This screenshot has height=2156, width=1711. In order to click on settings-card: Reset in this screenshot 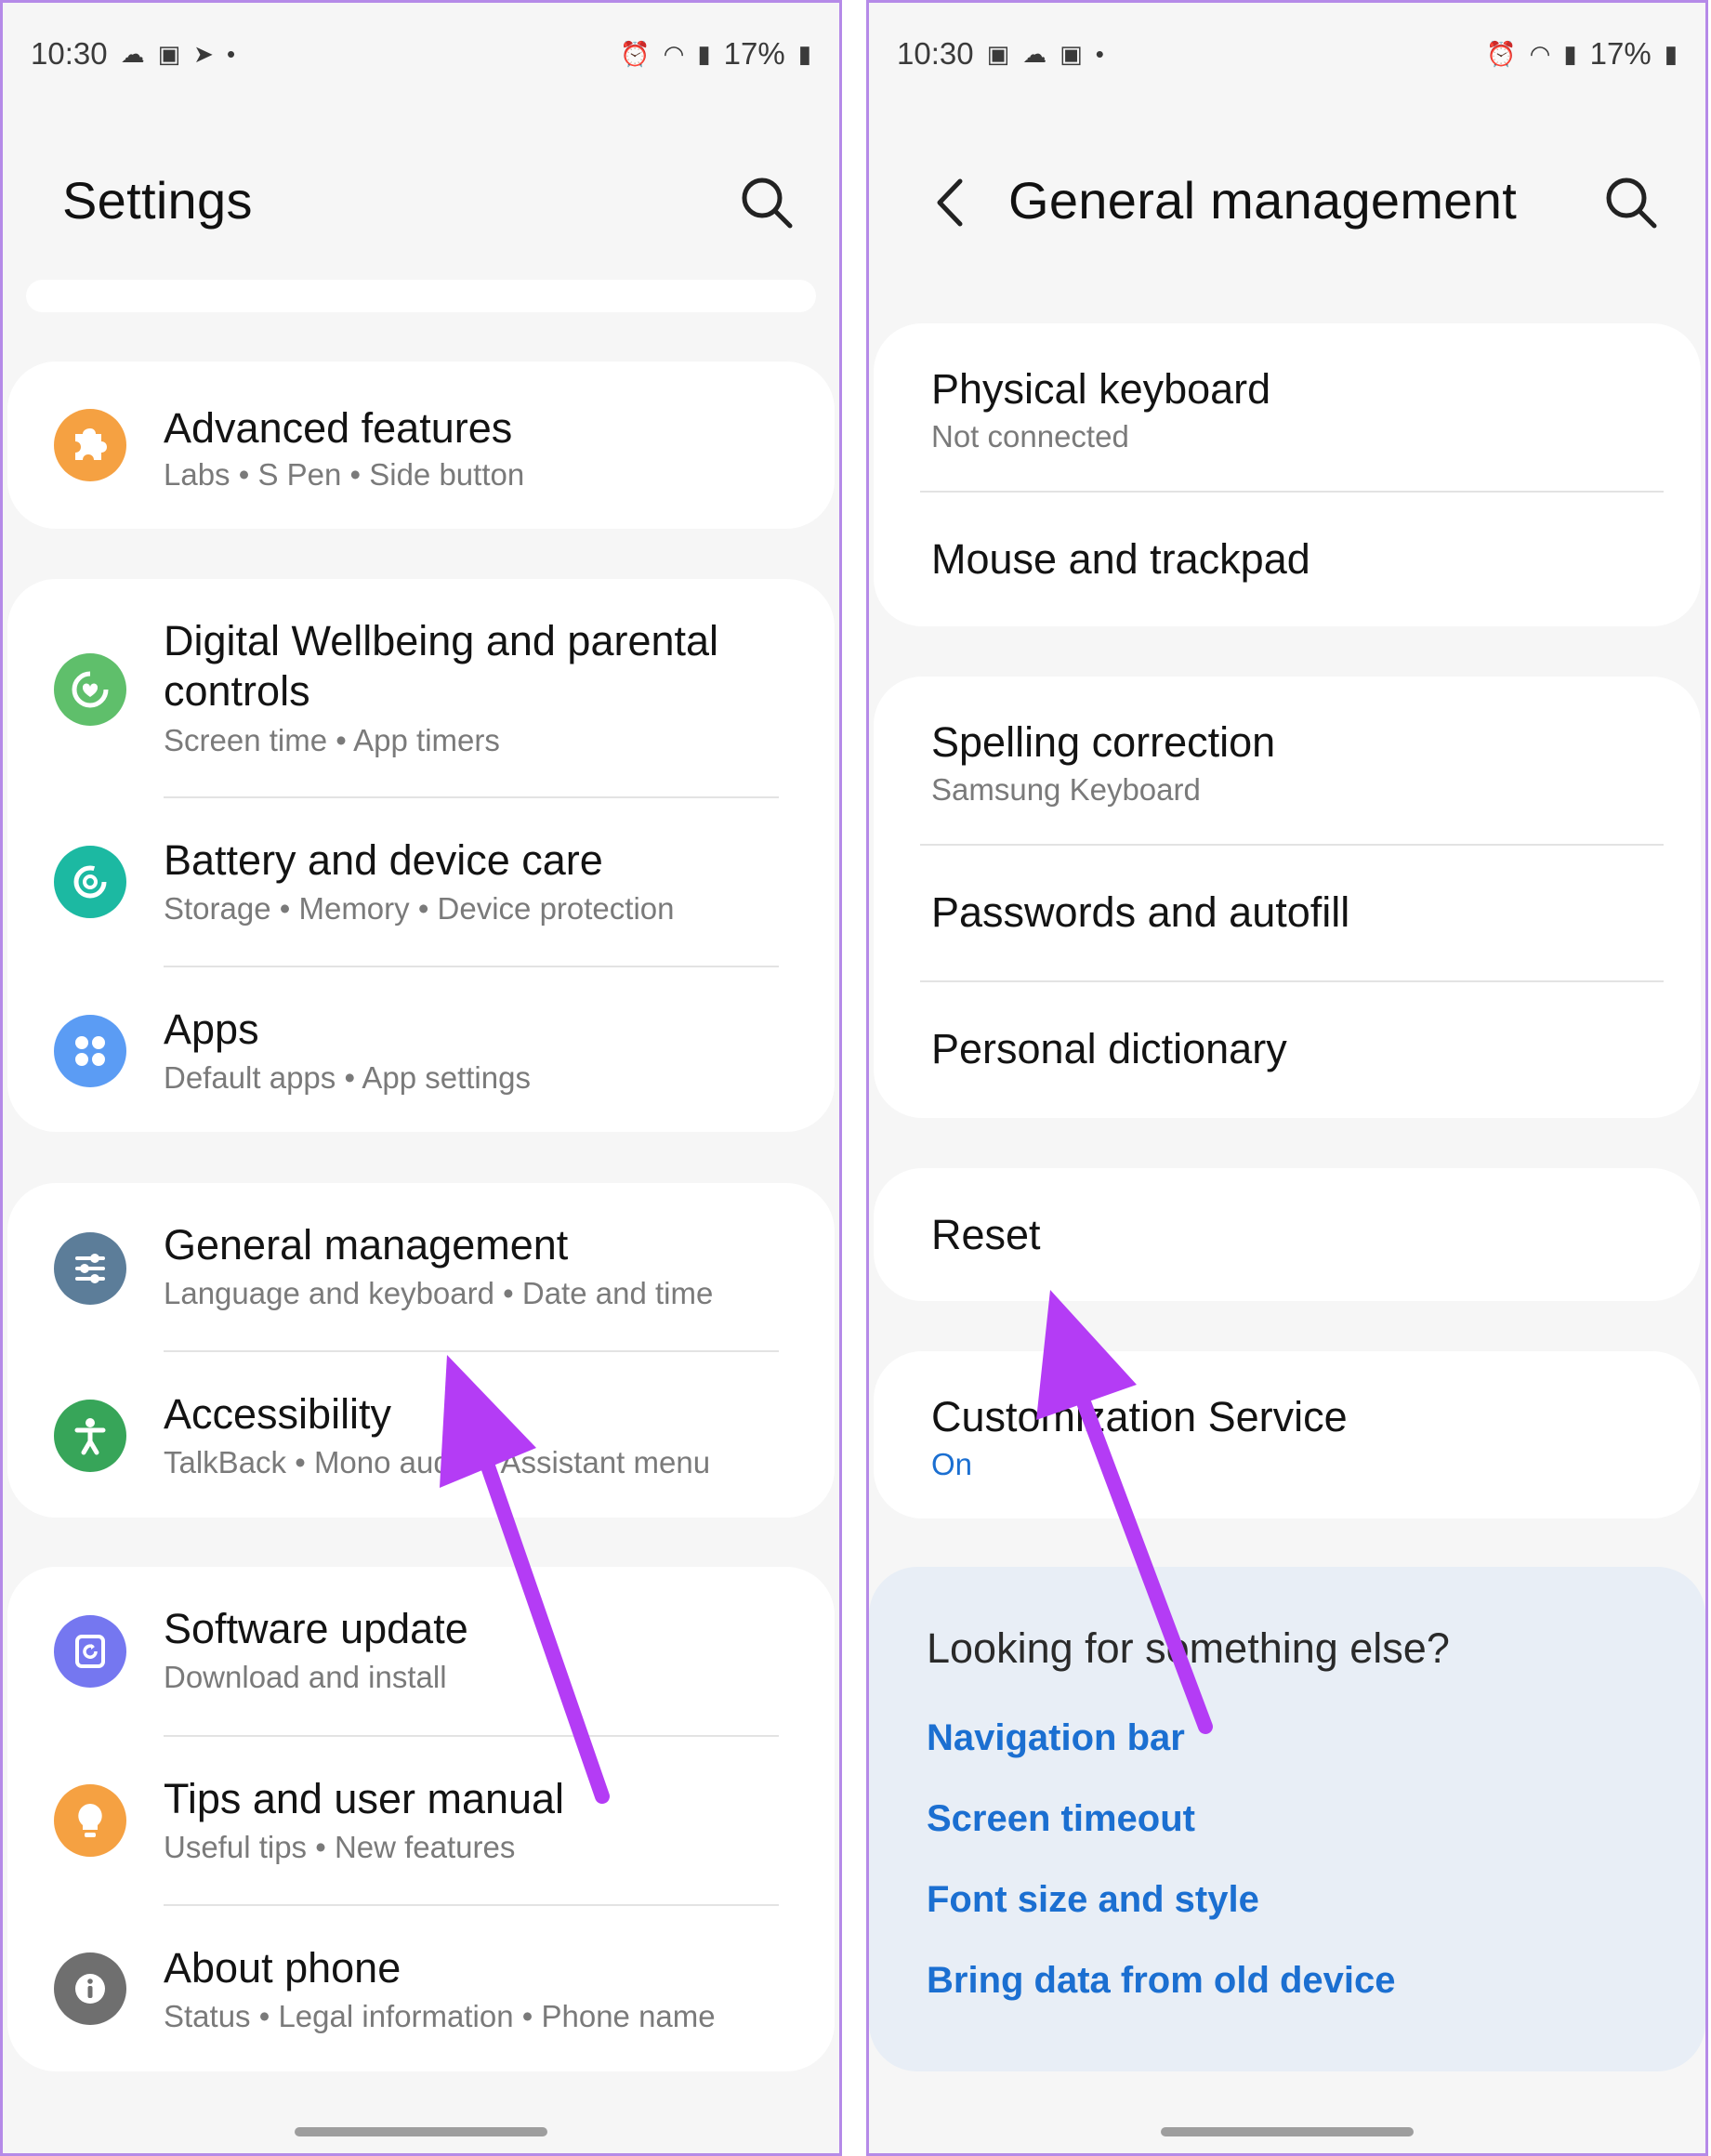, I will do `click(1287, 1235)`.